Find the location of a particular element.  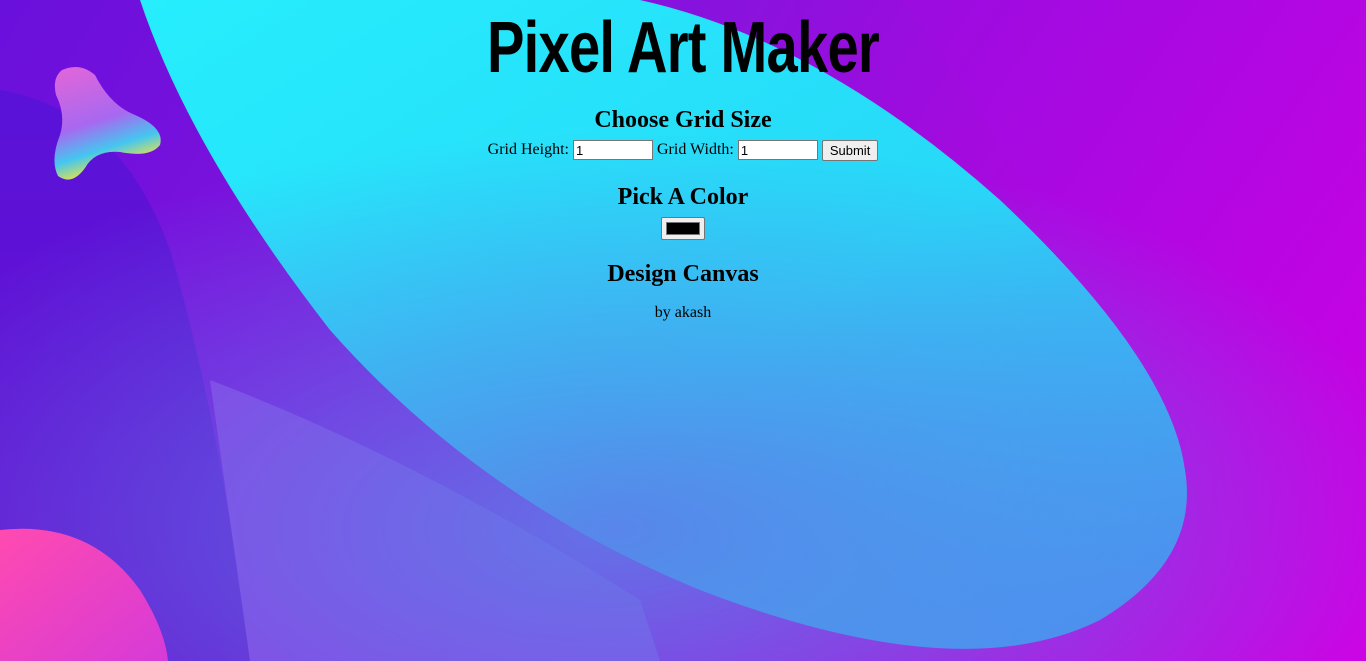

design-canvas-heading: Design Canvas is located at coordinates (683, 274).